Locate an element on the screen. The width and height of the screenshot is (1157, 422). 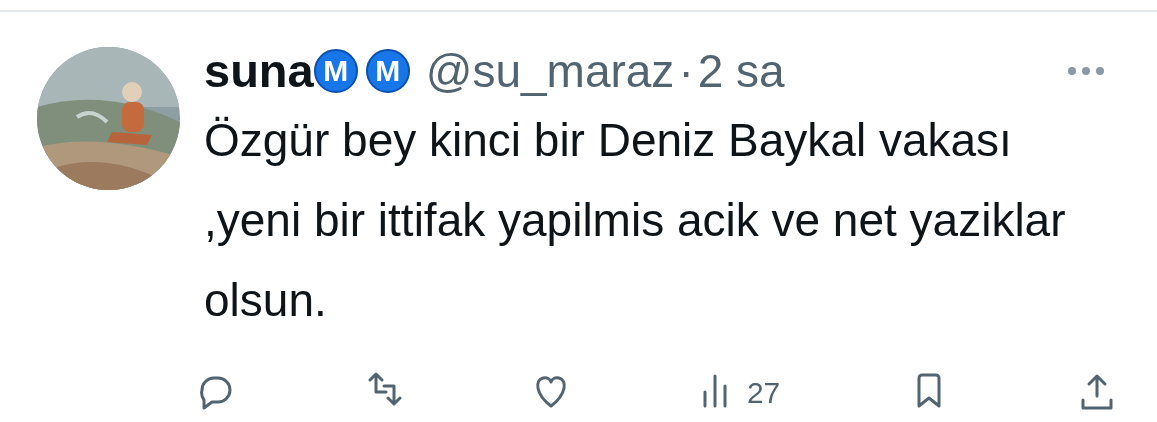
more-icon is located at coordinates (1086, 71).